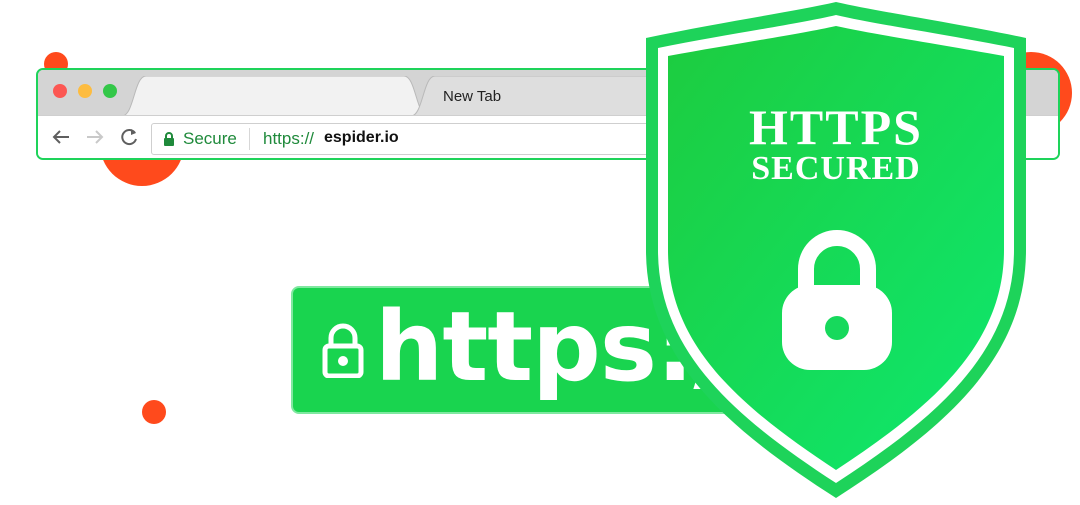 The width and height of the screenshot is (1080, 505). I want to click on address-bar: Secure https:// espider.io, so click(412, 139).